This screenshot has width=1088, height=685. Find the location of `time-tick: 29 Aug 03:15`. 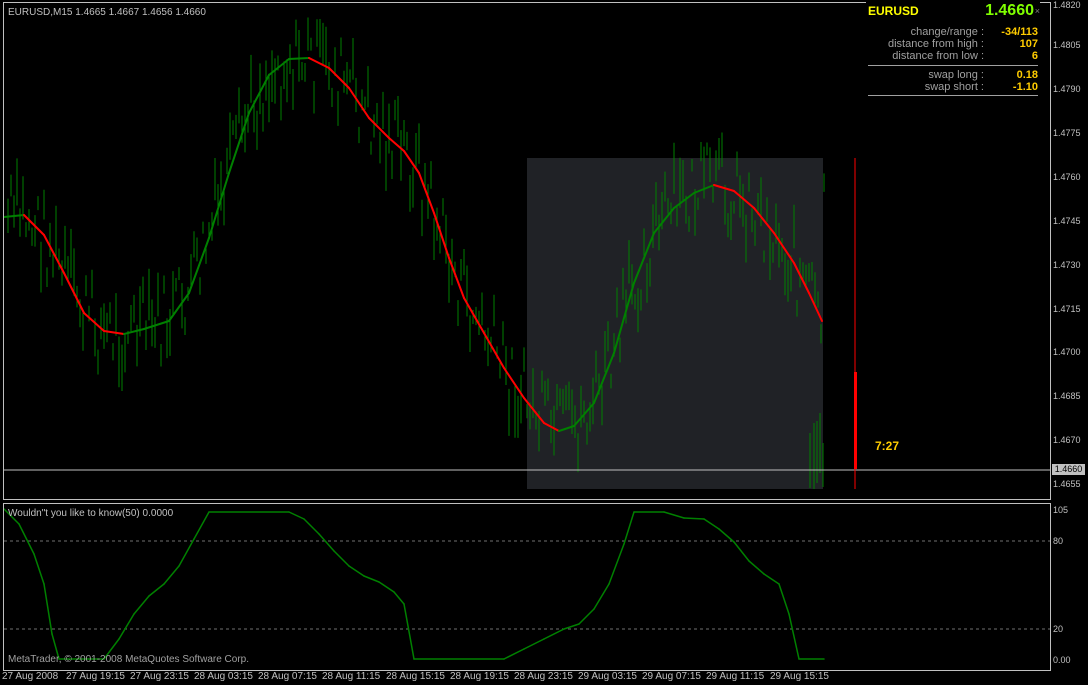

time-tick: 29 Aug 03:15 is located at coordinates (607, 676).